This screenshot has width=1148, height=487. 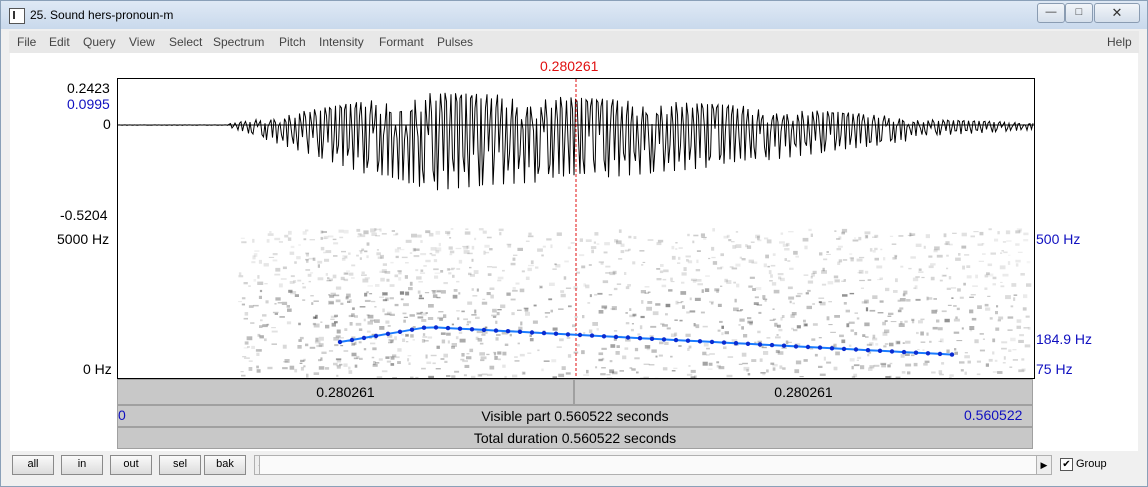 What do you see at coordinates (26, 42) in the screenshot?
I see `menu-file: File` at bounding box center [26, 42].